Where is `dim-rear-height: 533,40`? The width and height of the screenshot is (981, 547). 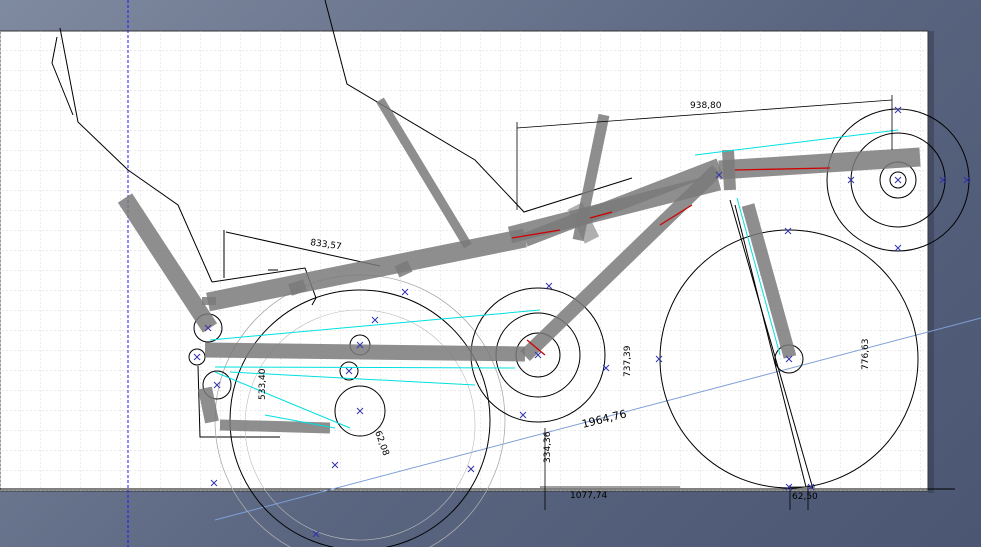
dim-rear-height: 533,40 is located at coordinates (263, 384).